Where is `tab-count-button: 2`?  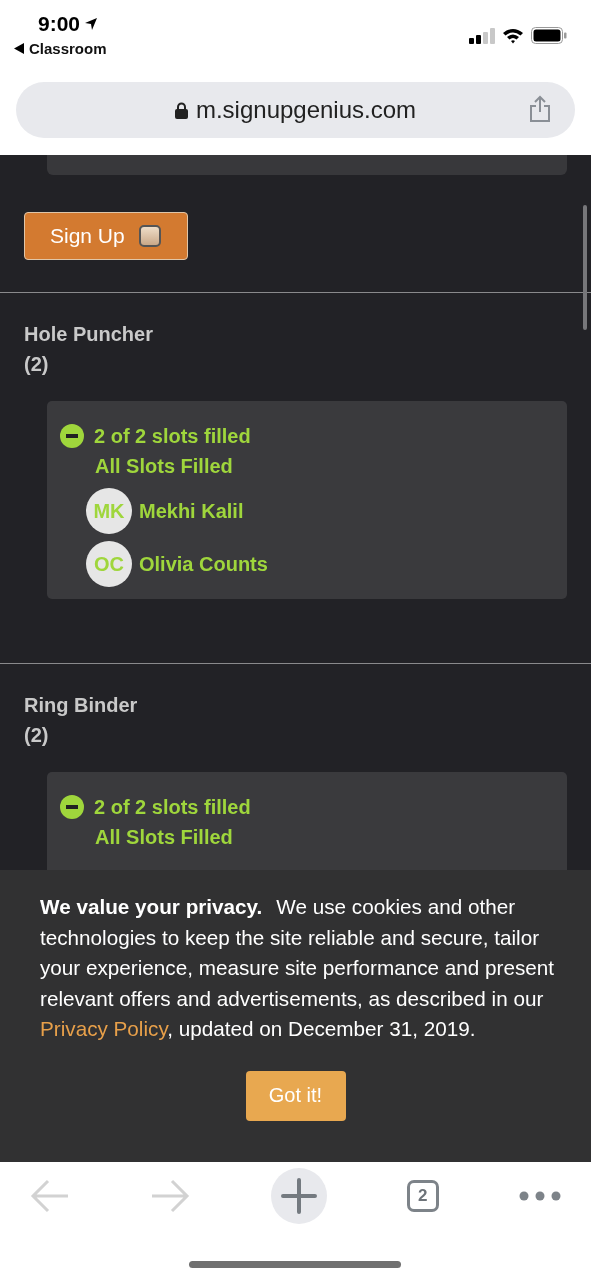
tab-count-button: 2 is located at coordinates (422, 1196).